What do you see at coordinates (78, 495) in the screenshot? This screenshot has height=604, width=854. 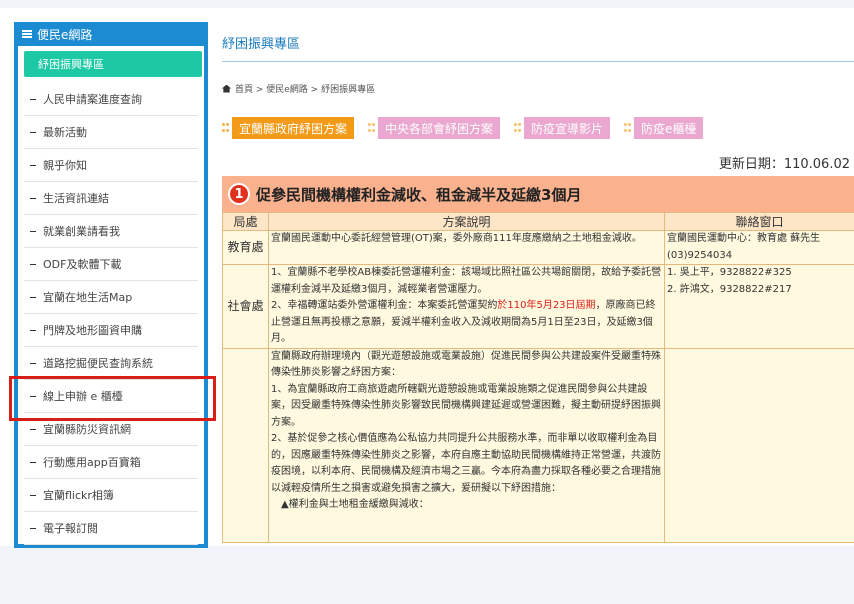 I see `sidebar-item-label: 宜蘭flickr相簿` at bounding box center [78, 495].